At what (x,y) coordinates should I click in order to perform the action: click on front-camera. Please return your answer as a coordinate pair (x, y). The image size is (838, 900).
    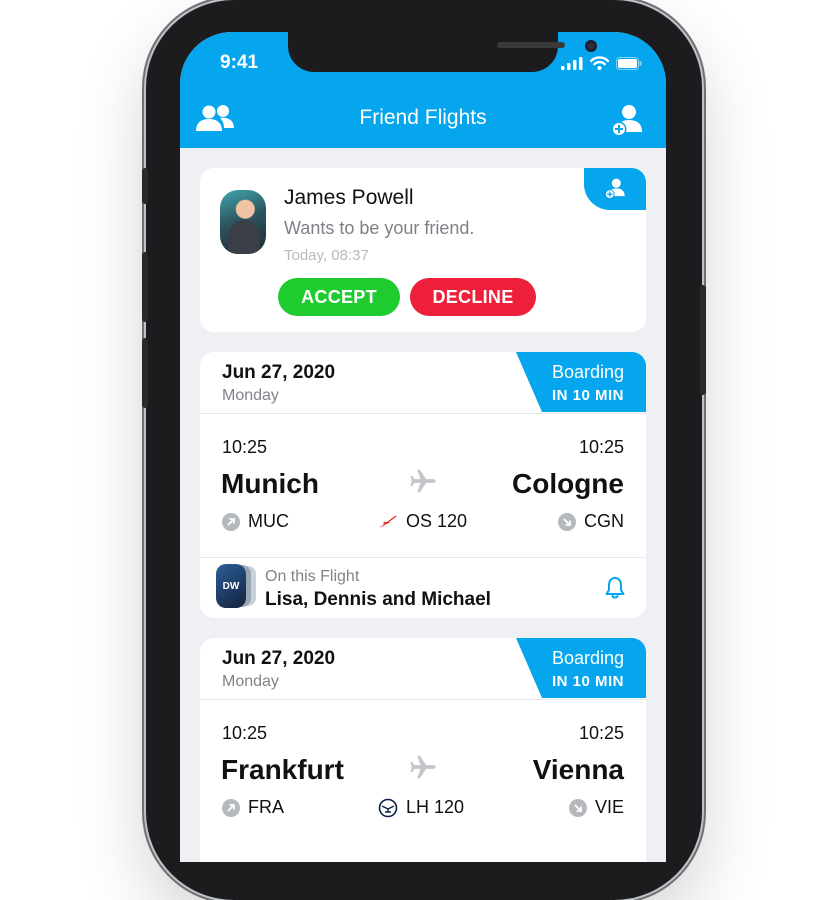
    Looking at the image, I should click on (591, 46).